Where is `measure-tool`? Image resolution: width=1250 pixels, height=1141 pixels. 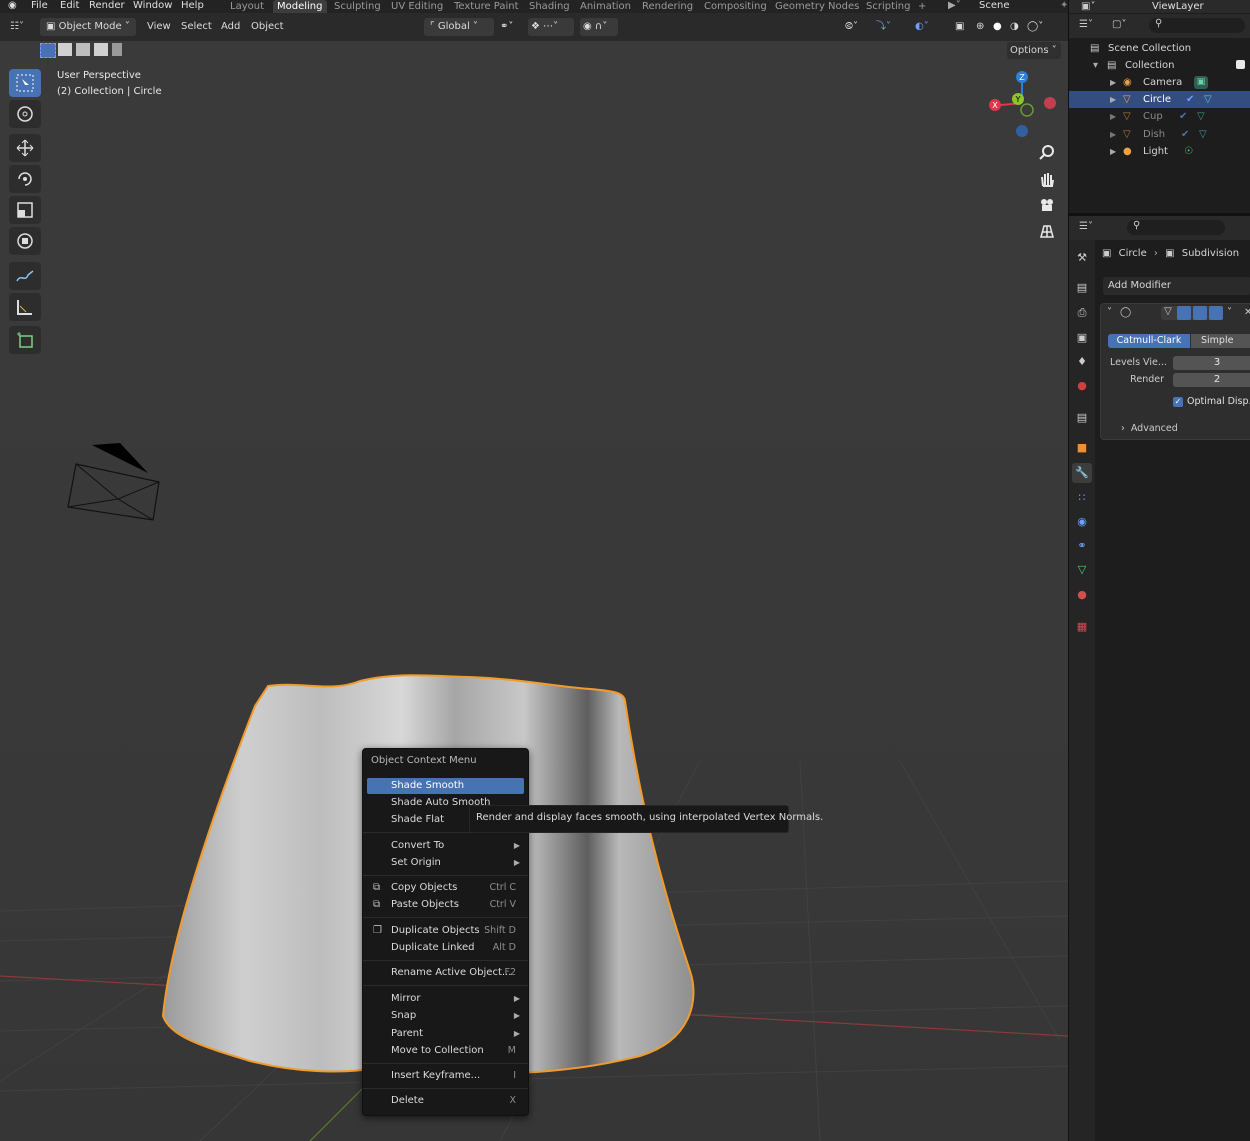 measure-tool is located at coordinates (25, 307).